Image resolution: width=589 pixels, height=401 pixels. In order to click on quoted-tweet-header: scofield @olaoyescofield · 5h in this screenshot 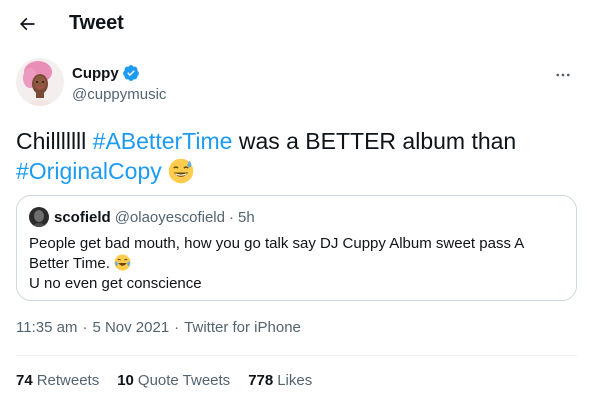, I will do `click(142, 217)`.